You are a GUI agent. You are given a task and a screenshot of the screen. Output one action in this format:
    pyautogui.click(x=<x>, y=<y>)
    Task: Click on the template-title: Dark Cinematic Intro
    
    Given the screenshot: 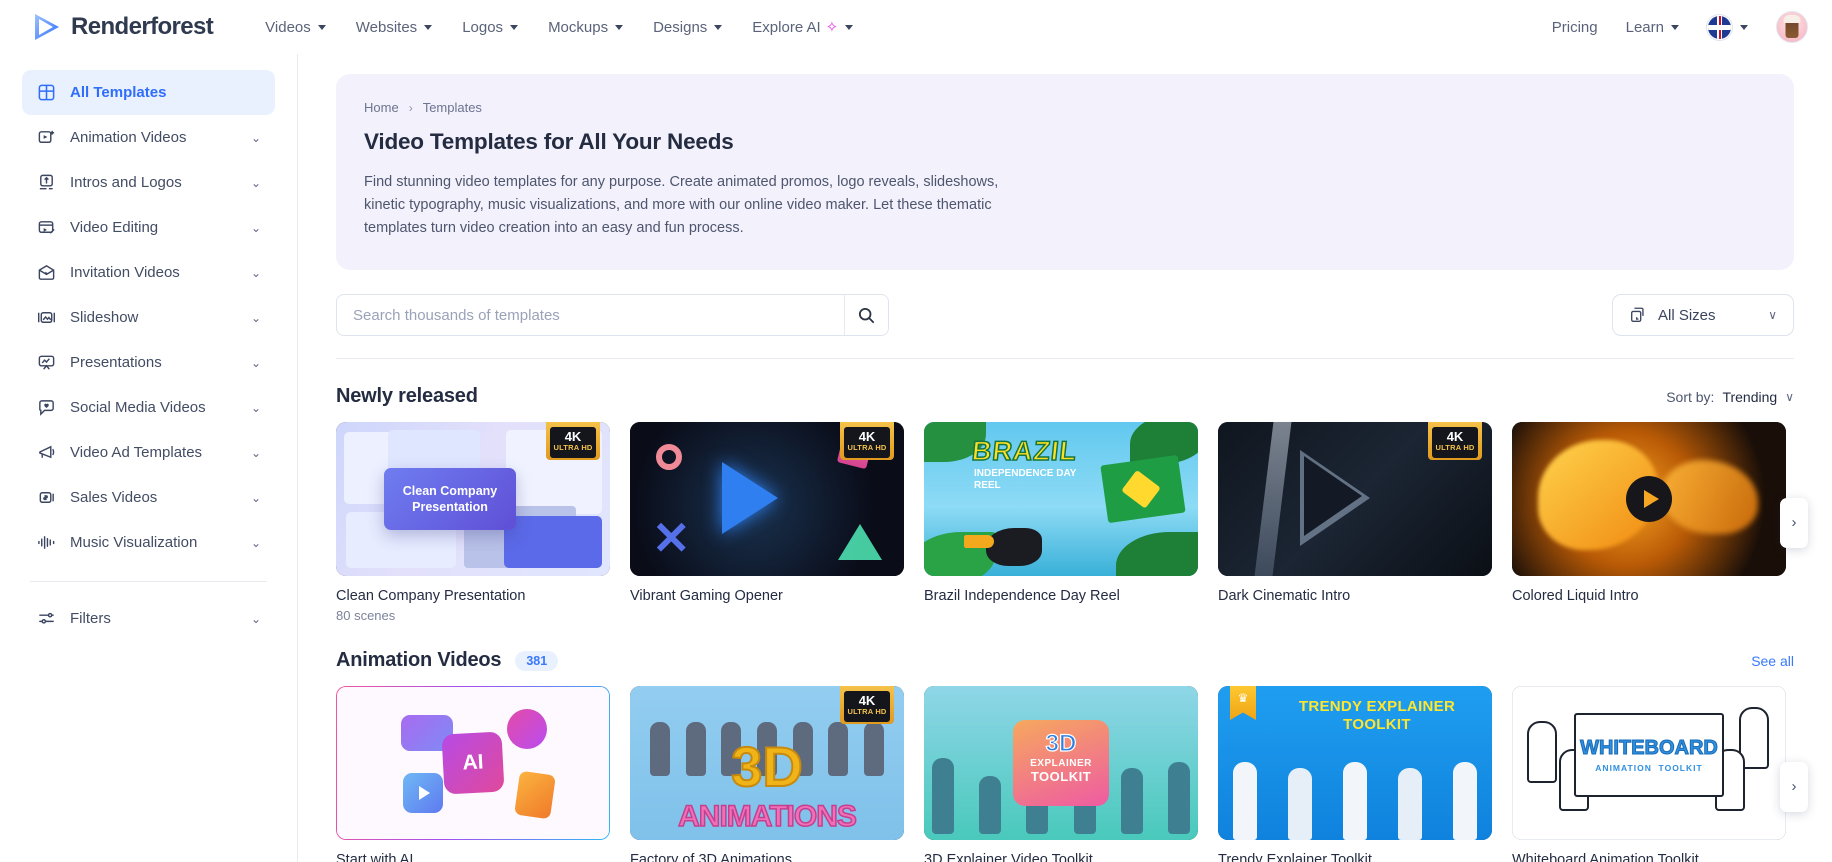 What is the action you would take?
    pyautogui.click(x=1284, y=596)
    